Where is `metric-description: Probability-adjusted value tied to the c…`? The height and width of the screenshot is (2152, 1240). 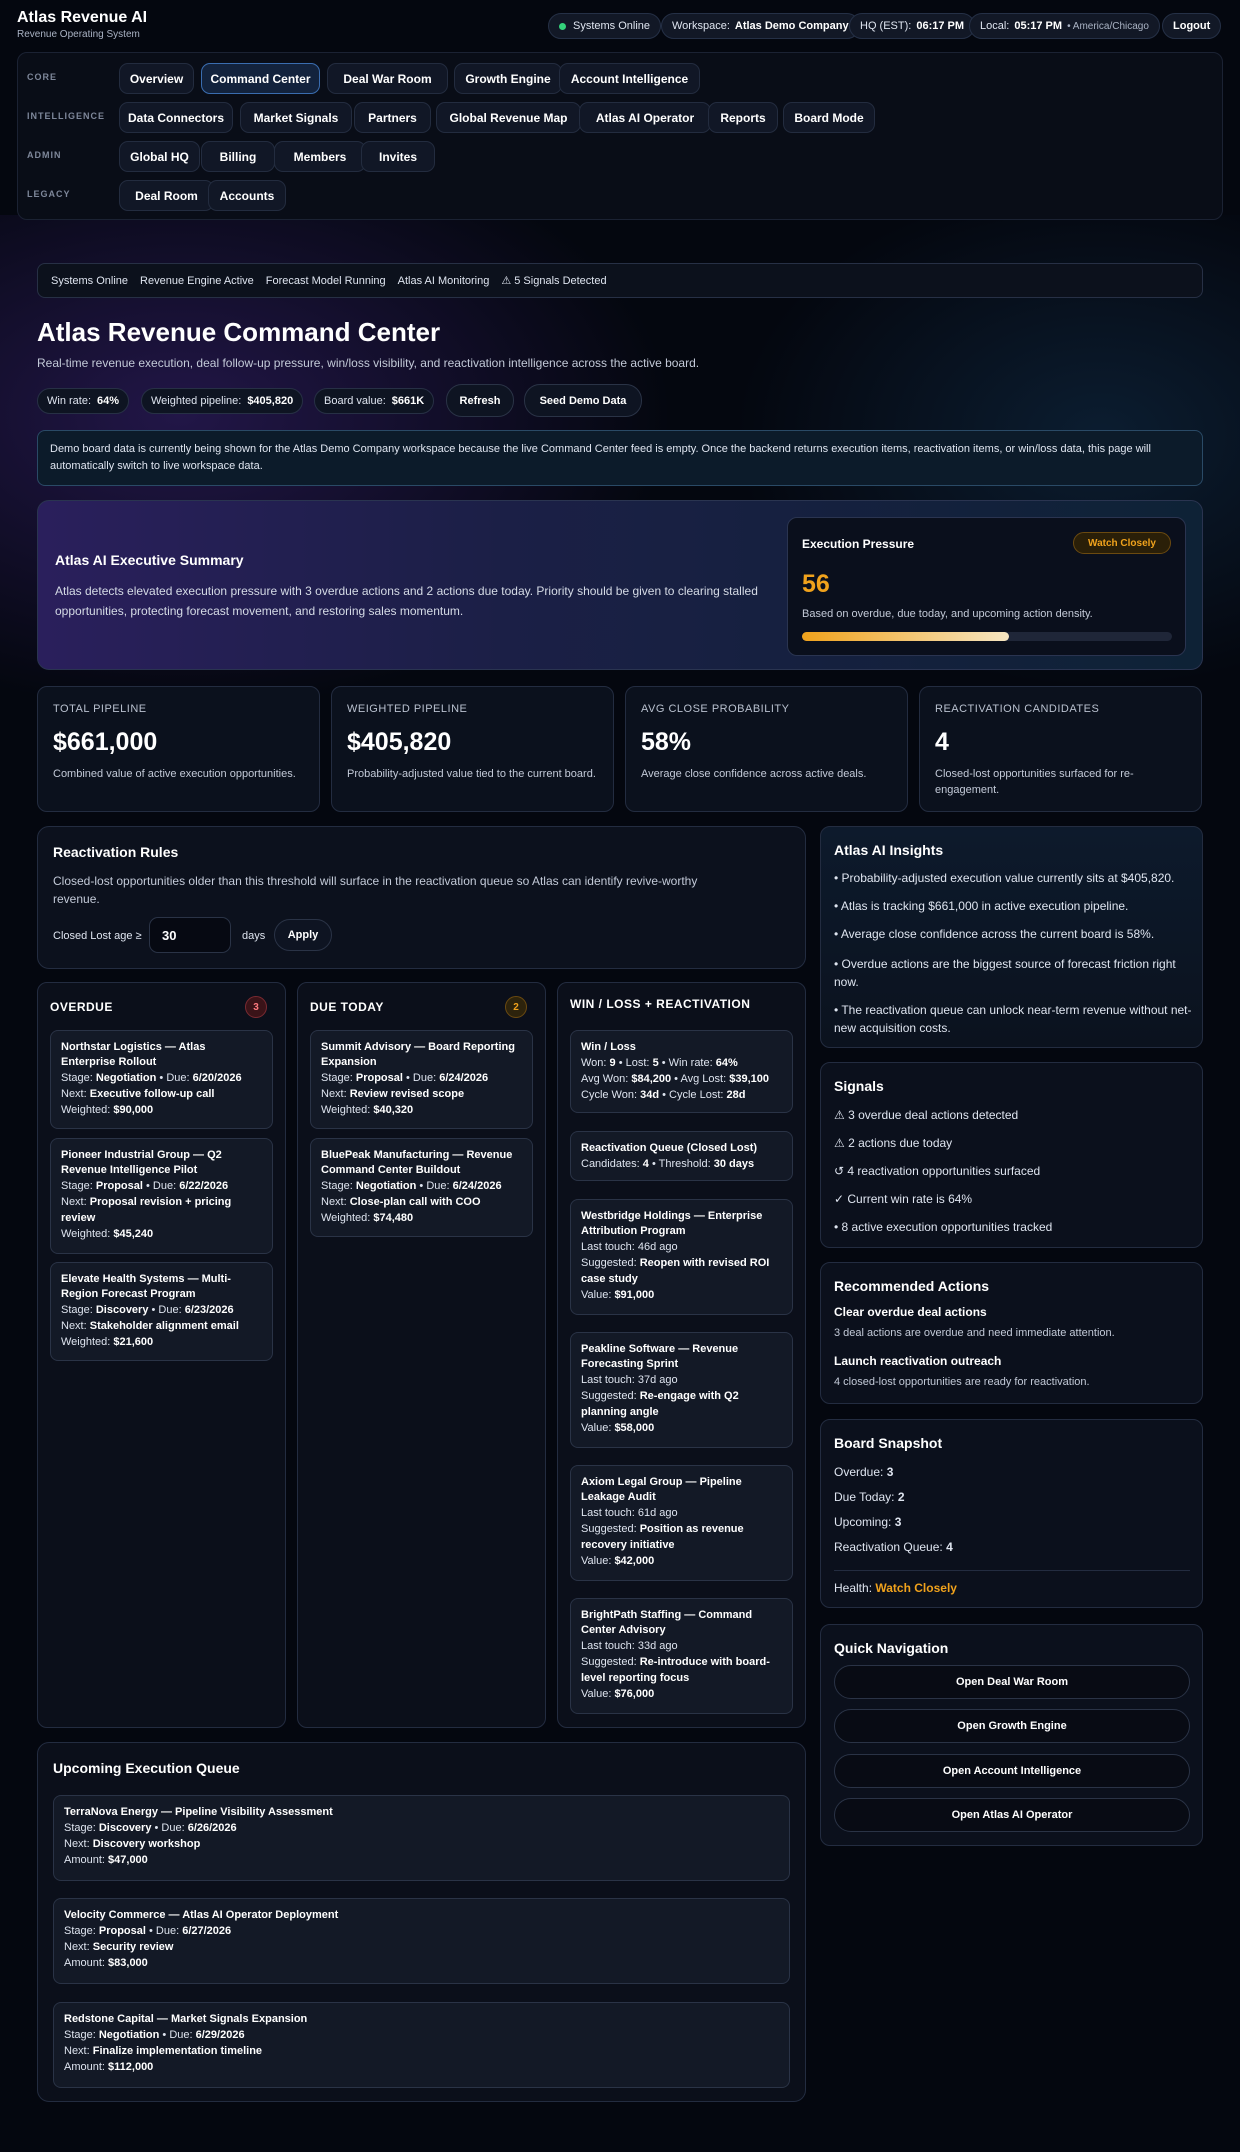 metric-description: Probability-adjusted value tied to the c… is located at coordinates (471, 774).